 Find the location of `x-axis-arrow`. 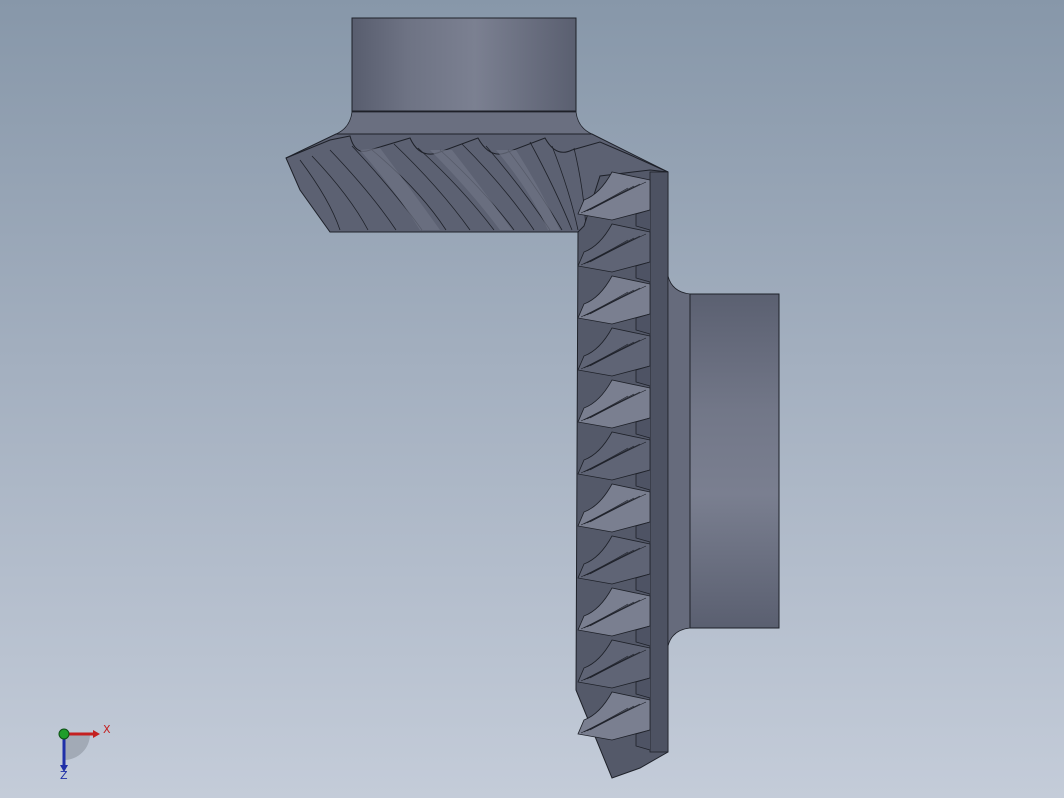

x-axis-arrow is located at coordinates (96, 734).